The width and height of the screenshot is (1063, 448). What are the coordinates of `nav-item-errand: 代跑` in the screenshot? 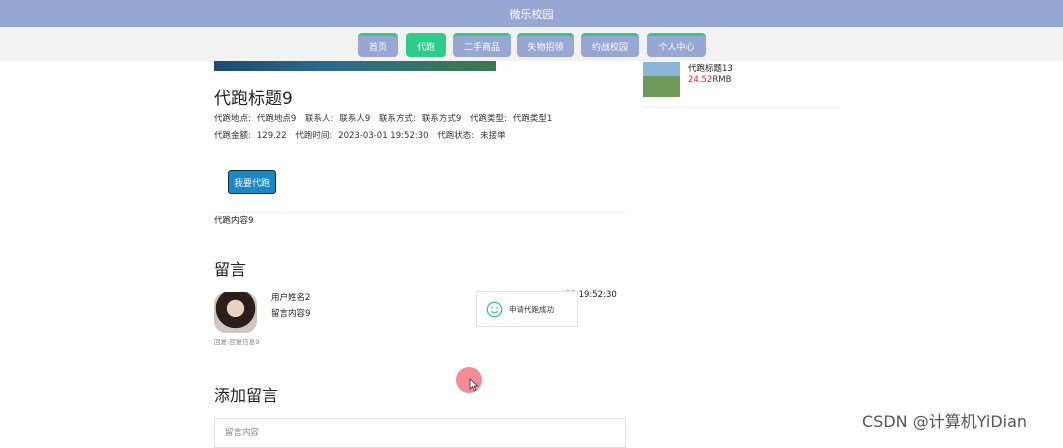 It's located at (426, 45).